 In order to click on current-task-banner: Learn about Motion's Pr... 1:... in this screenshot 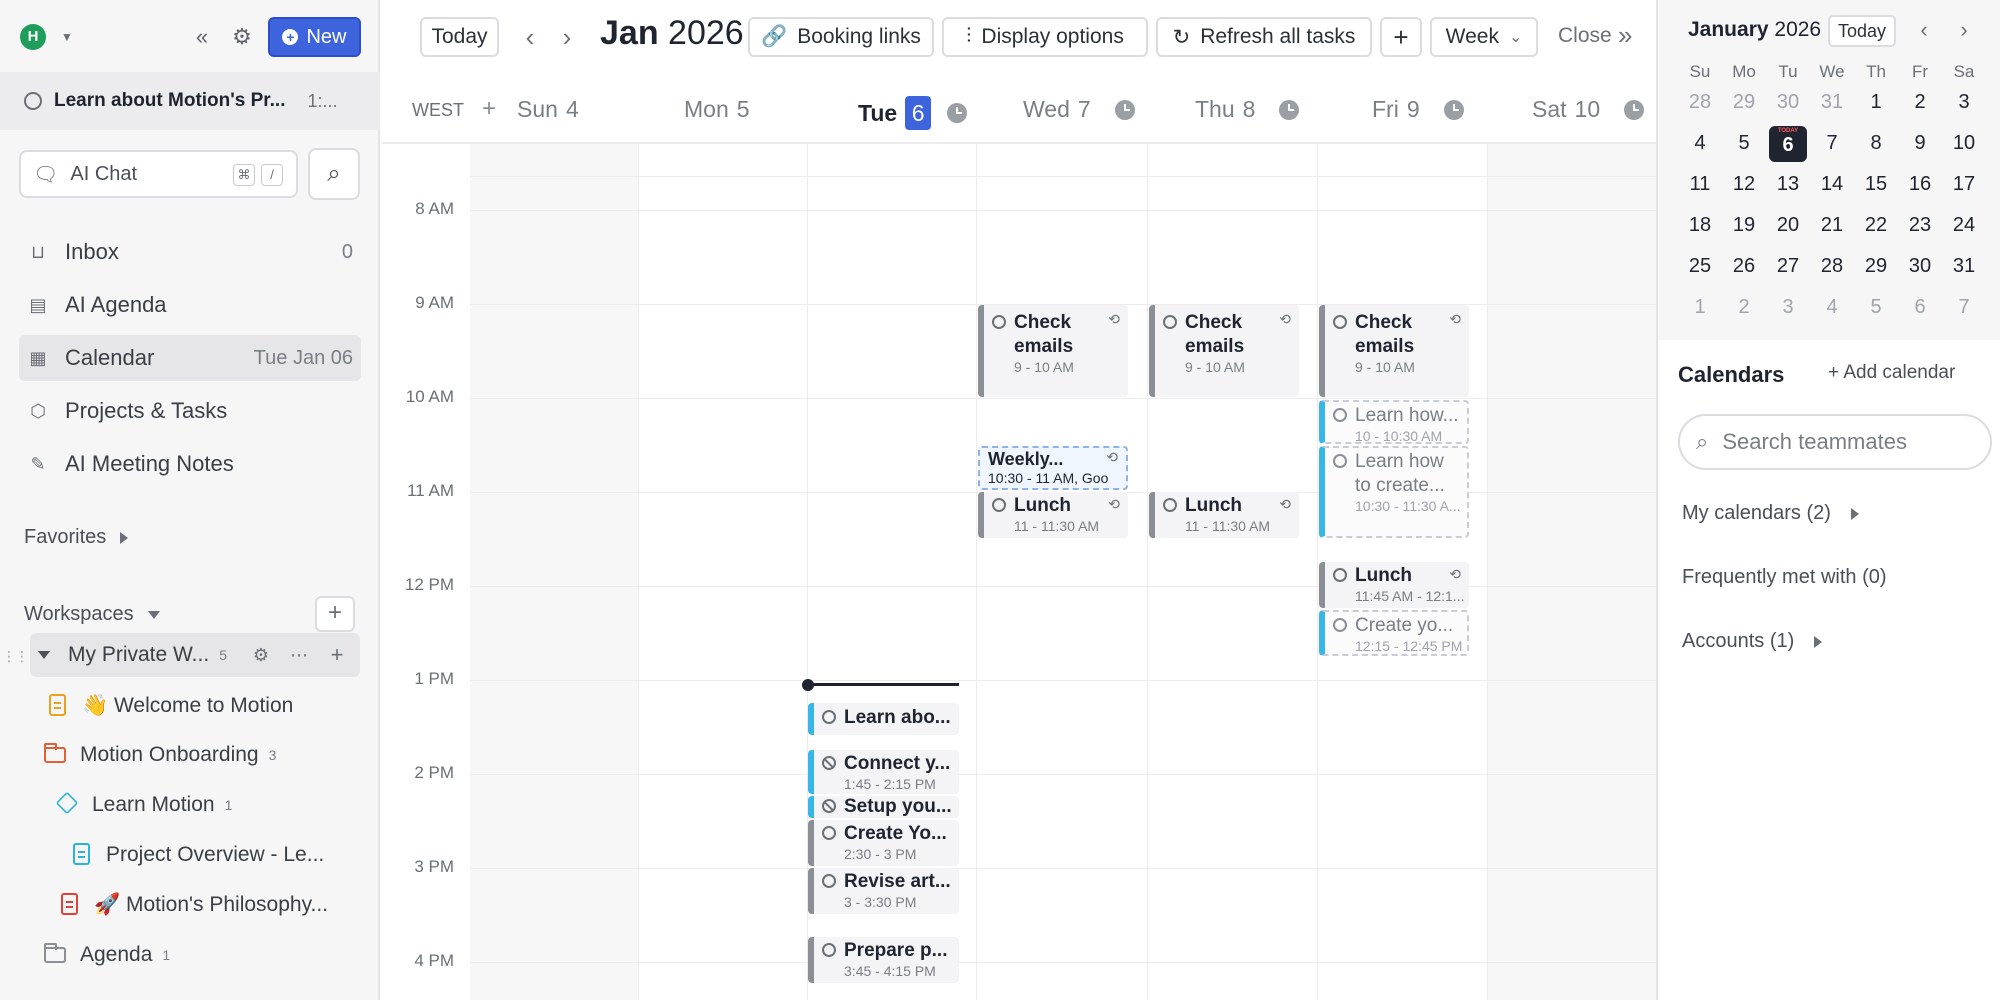, I will do `click(190, 101)`.